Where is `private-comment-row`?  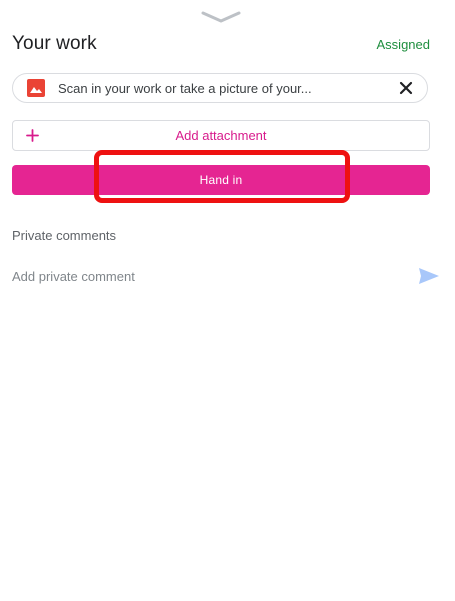
private-comment-row is located at coordinates (227, 276).